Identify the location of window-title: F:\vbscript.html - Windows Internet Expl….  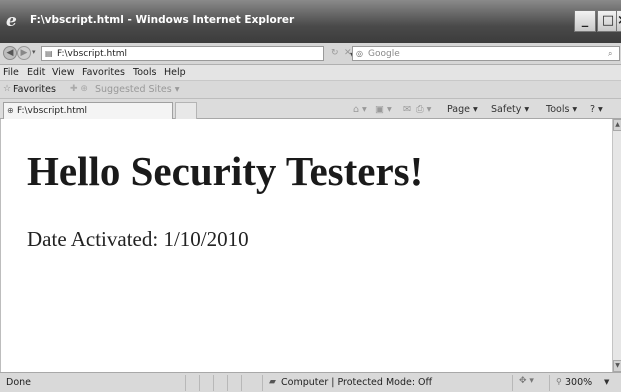
(162, 20).